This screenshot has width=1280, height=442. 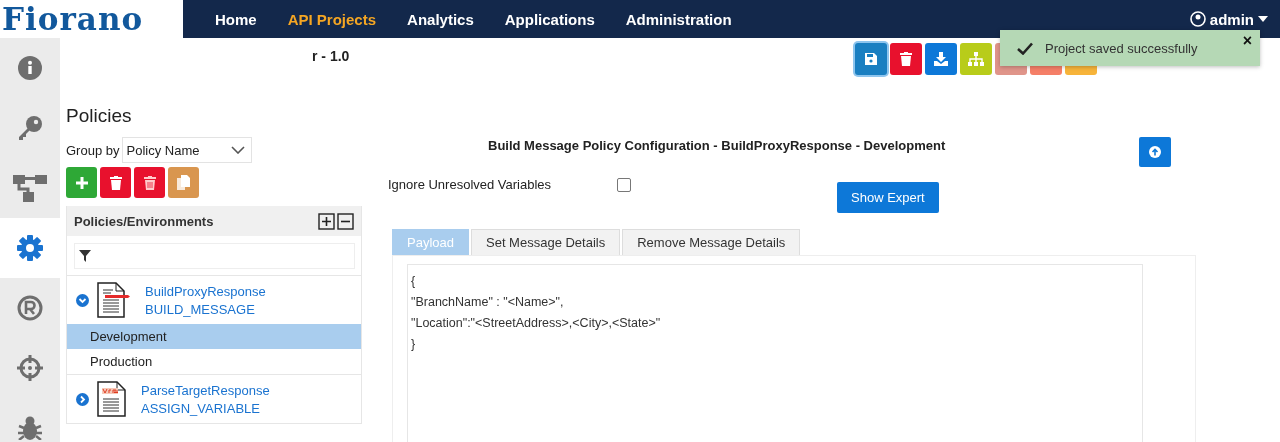 I want to click on group-by-select: Policy Name, so click(x=187, y=150).